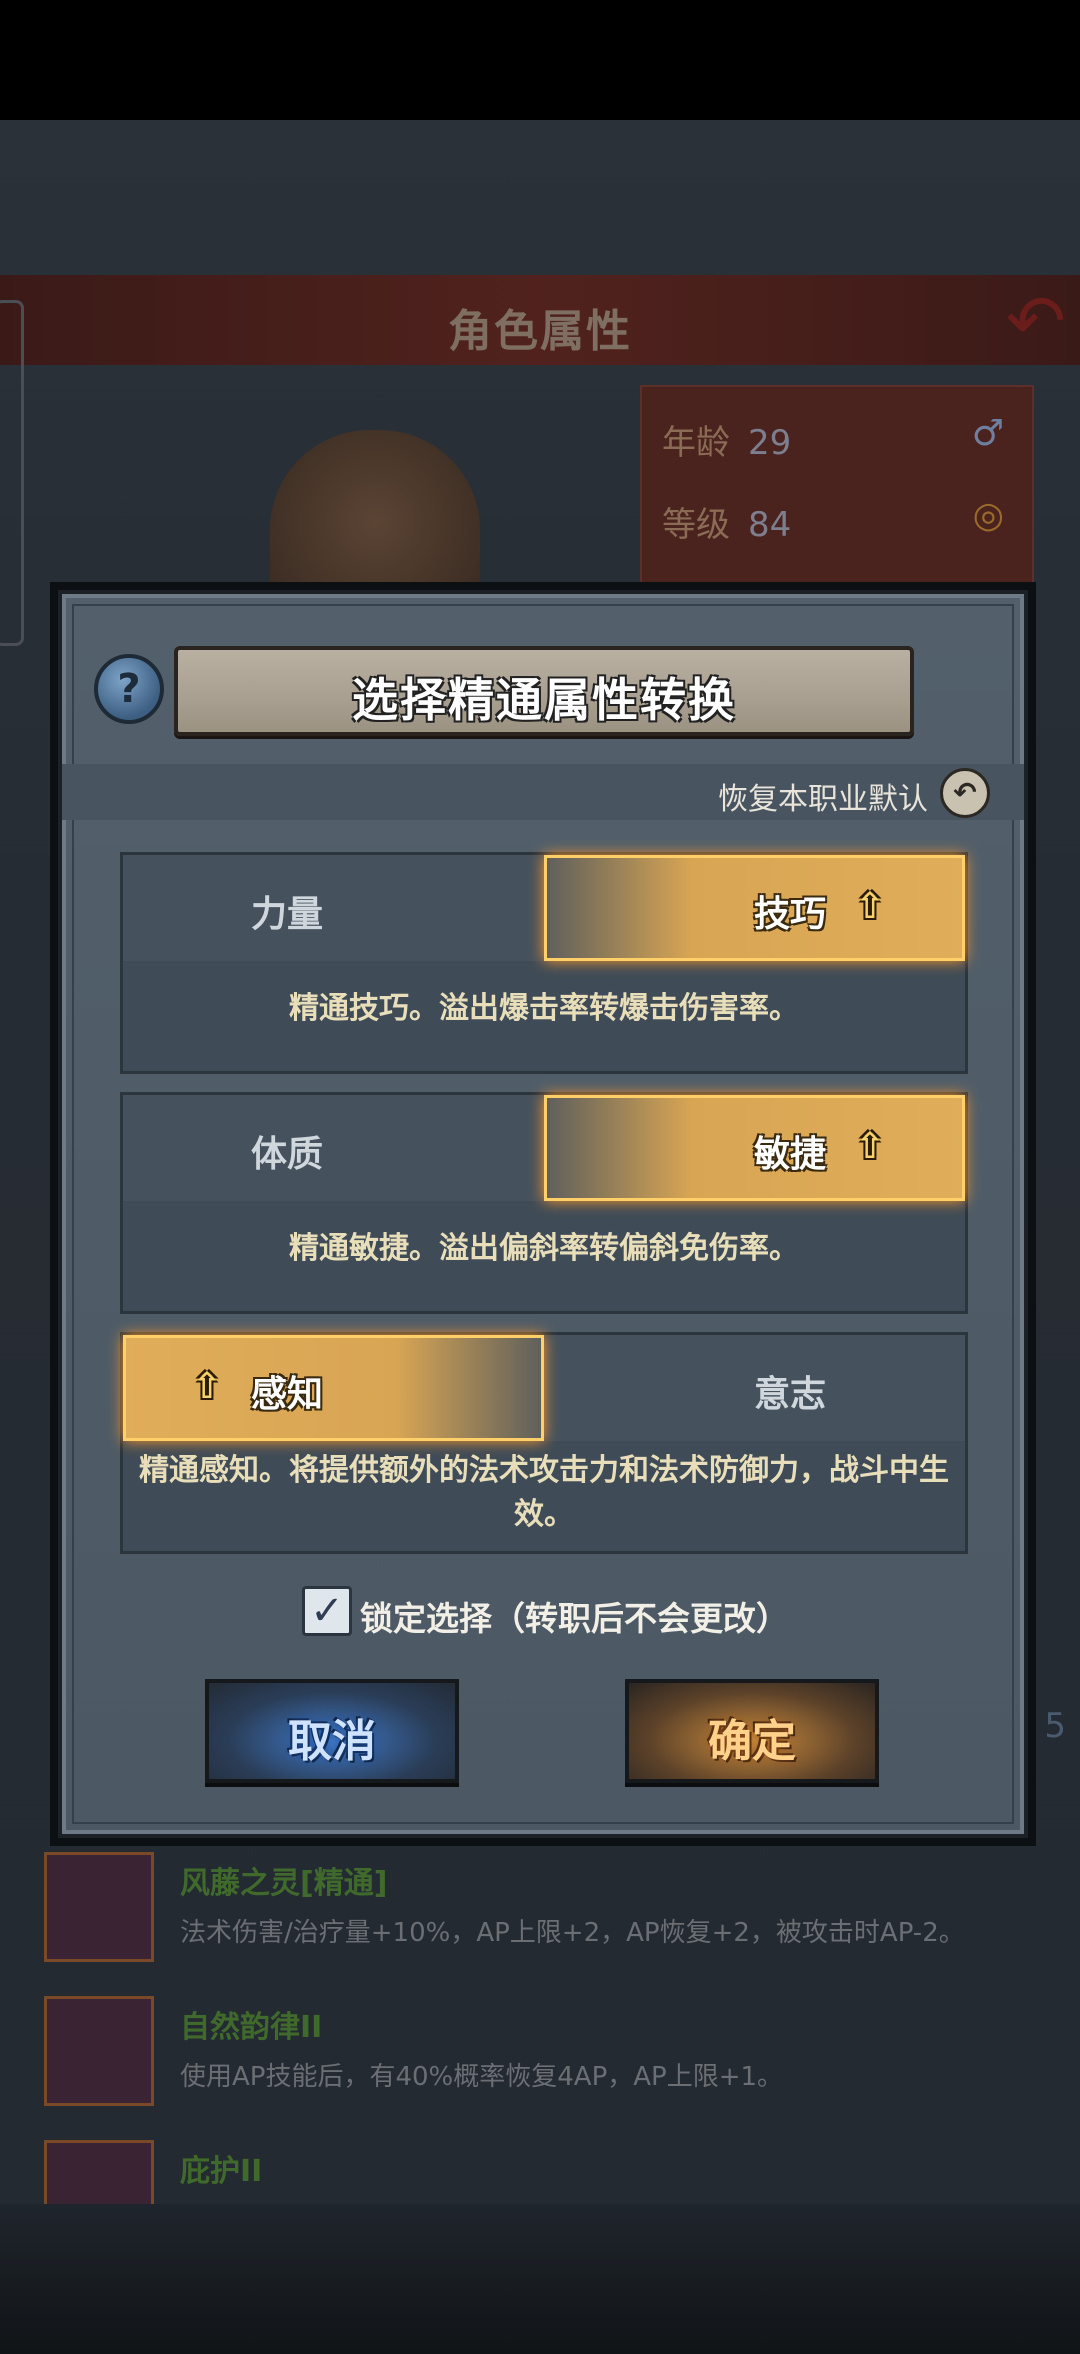  Describe the element at coordinates (12, 473) in the screenshot. I see `background-side-card` at that location.